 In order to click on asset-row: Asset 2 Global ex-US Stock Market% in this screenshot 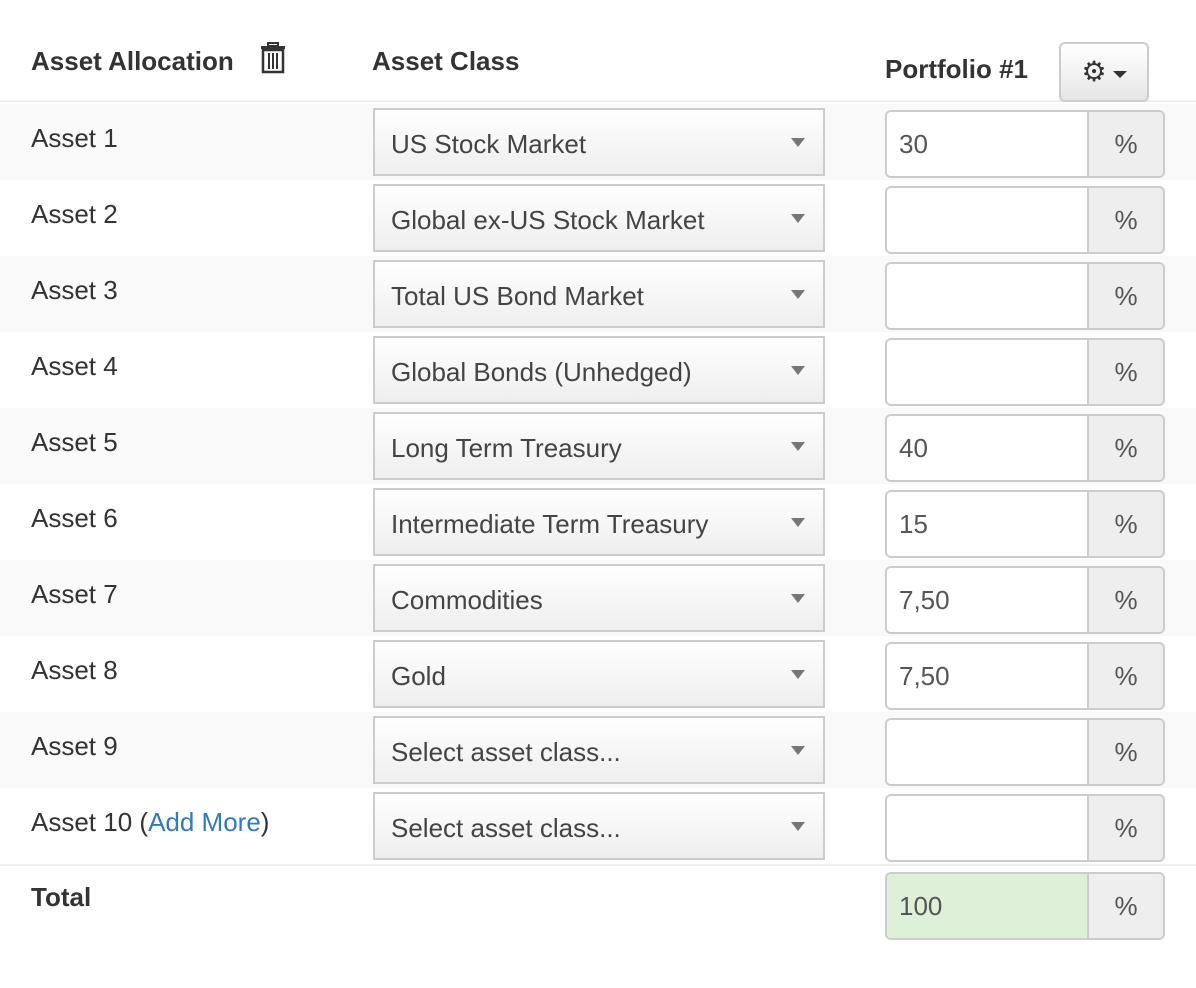, I will do `click(598, 218)`.